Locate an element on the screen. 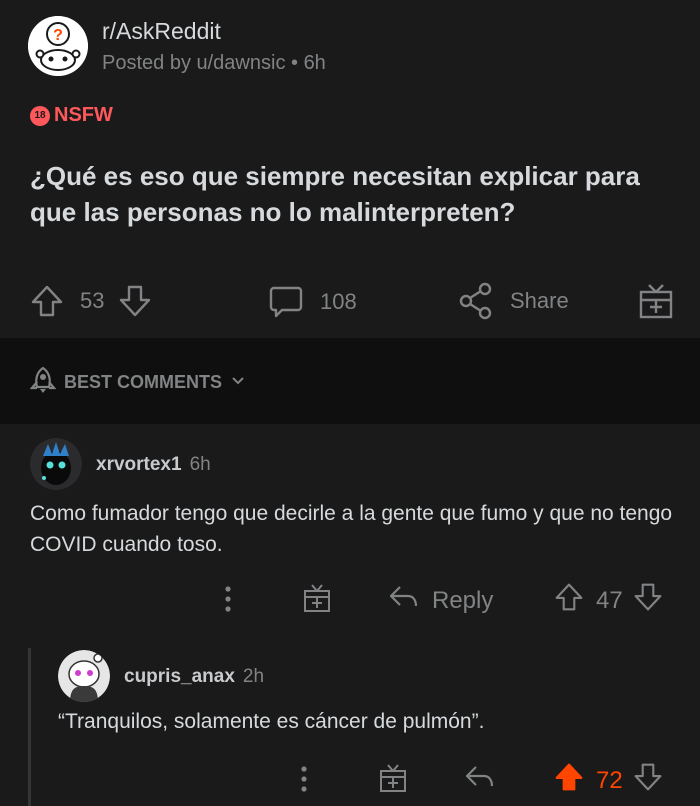 The image size is (700, 806). award-button is located at coordinates (656, 301).